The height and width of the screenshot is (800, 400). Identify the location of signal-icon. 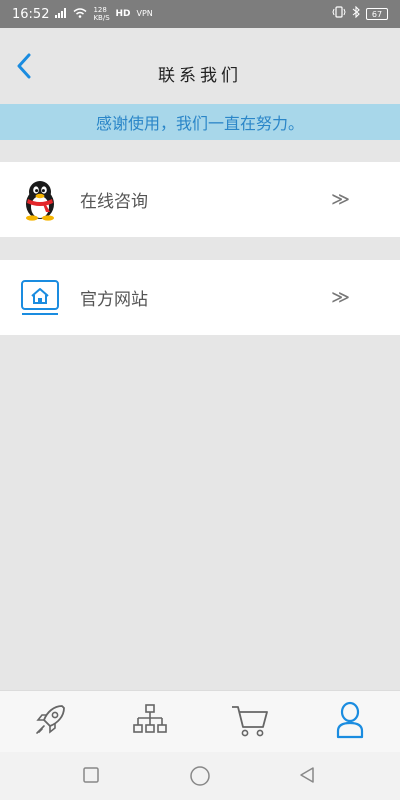
(61, 14).